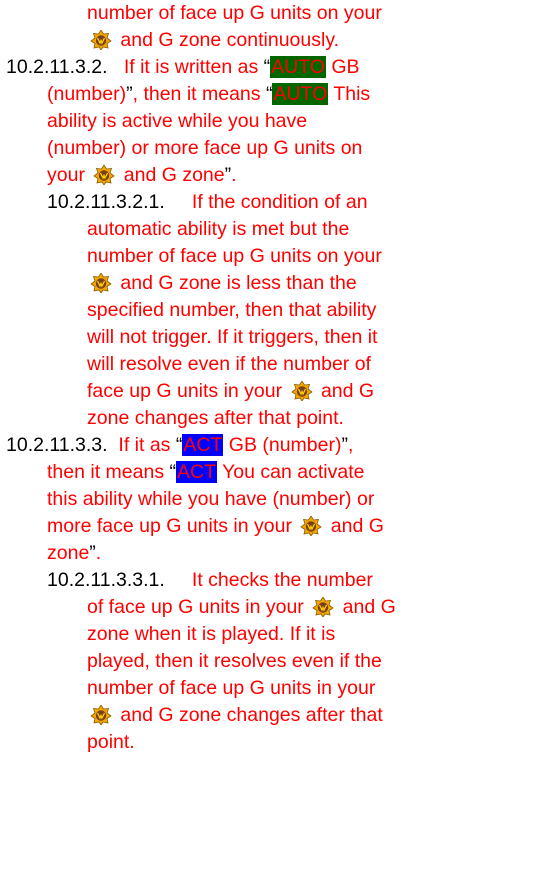 Image resolution: width=533 pixels, height=894 pixels. I want to click on line-7: your and G zone”., so click(142, 175).